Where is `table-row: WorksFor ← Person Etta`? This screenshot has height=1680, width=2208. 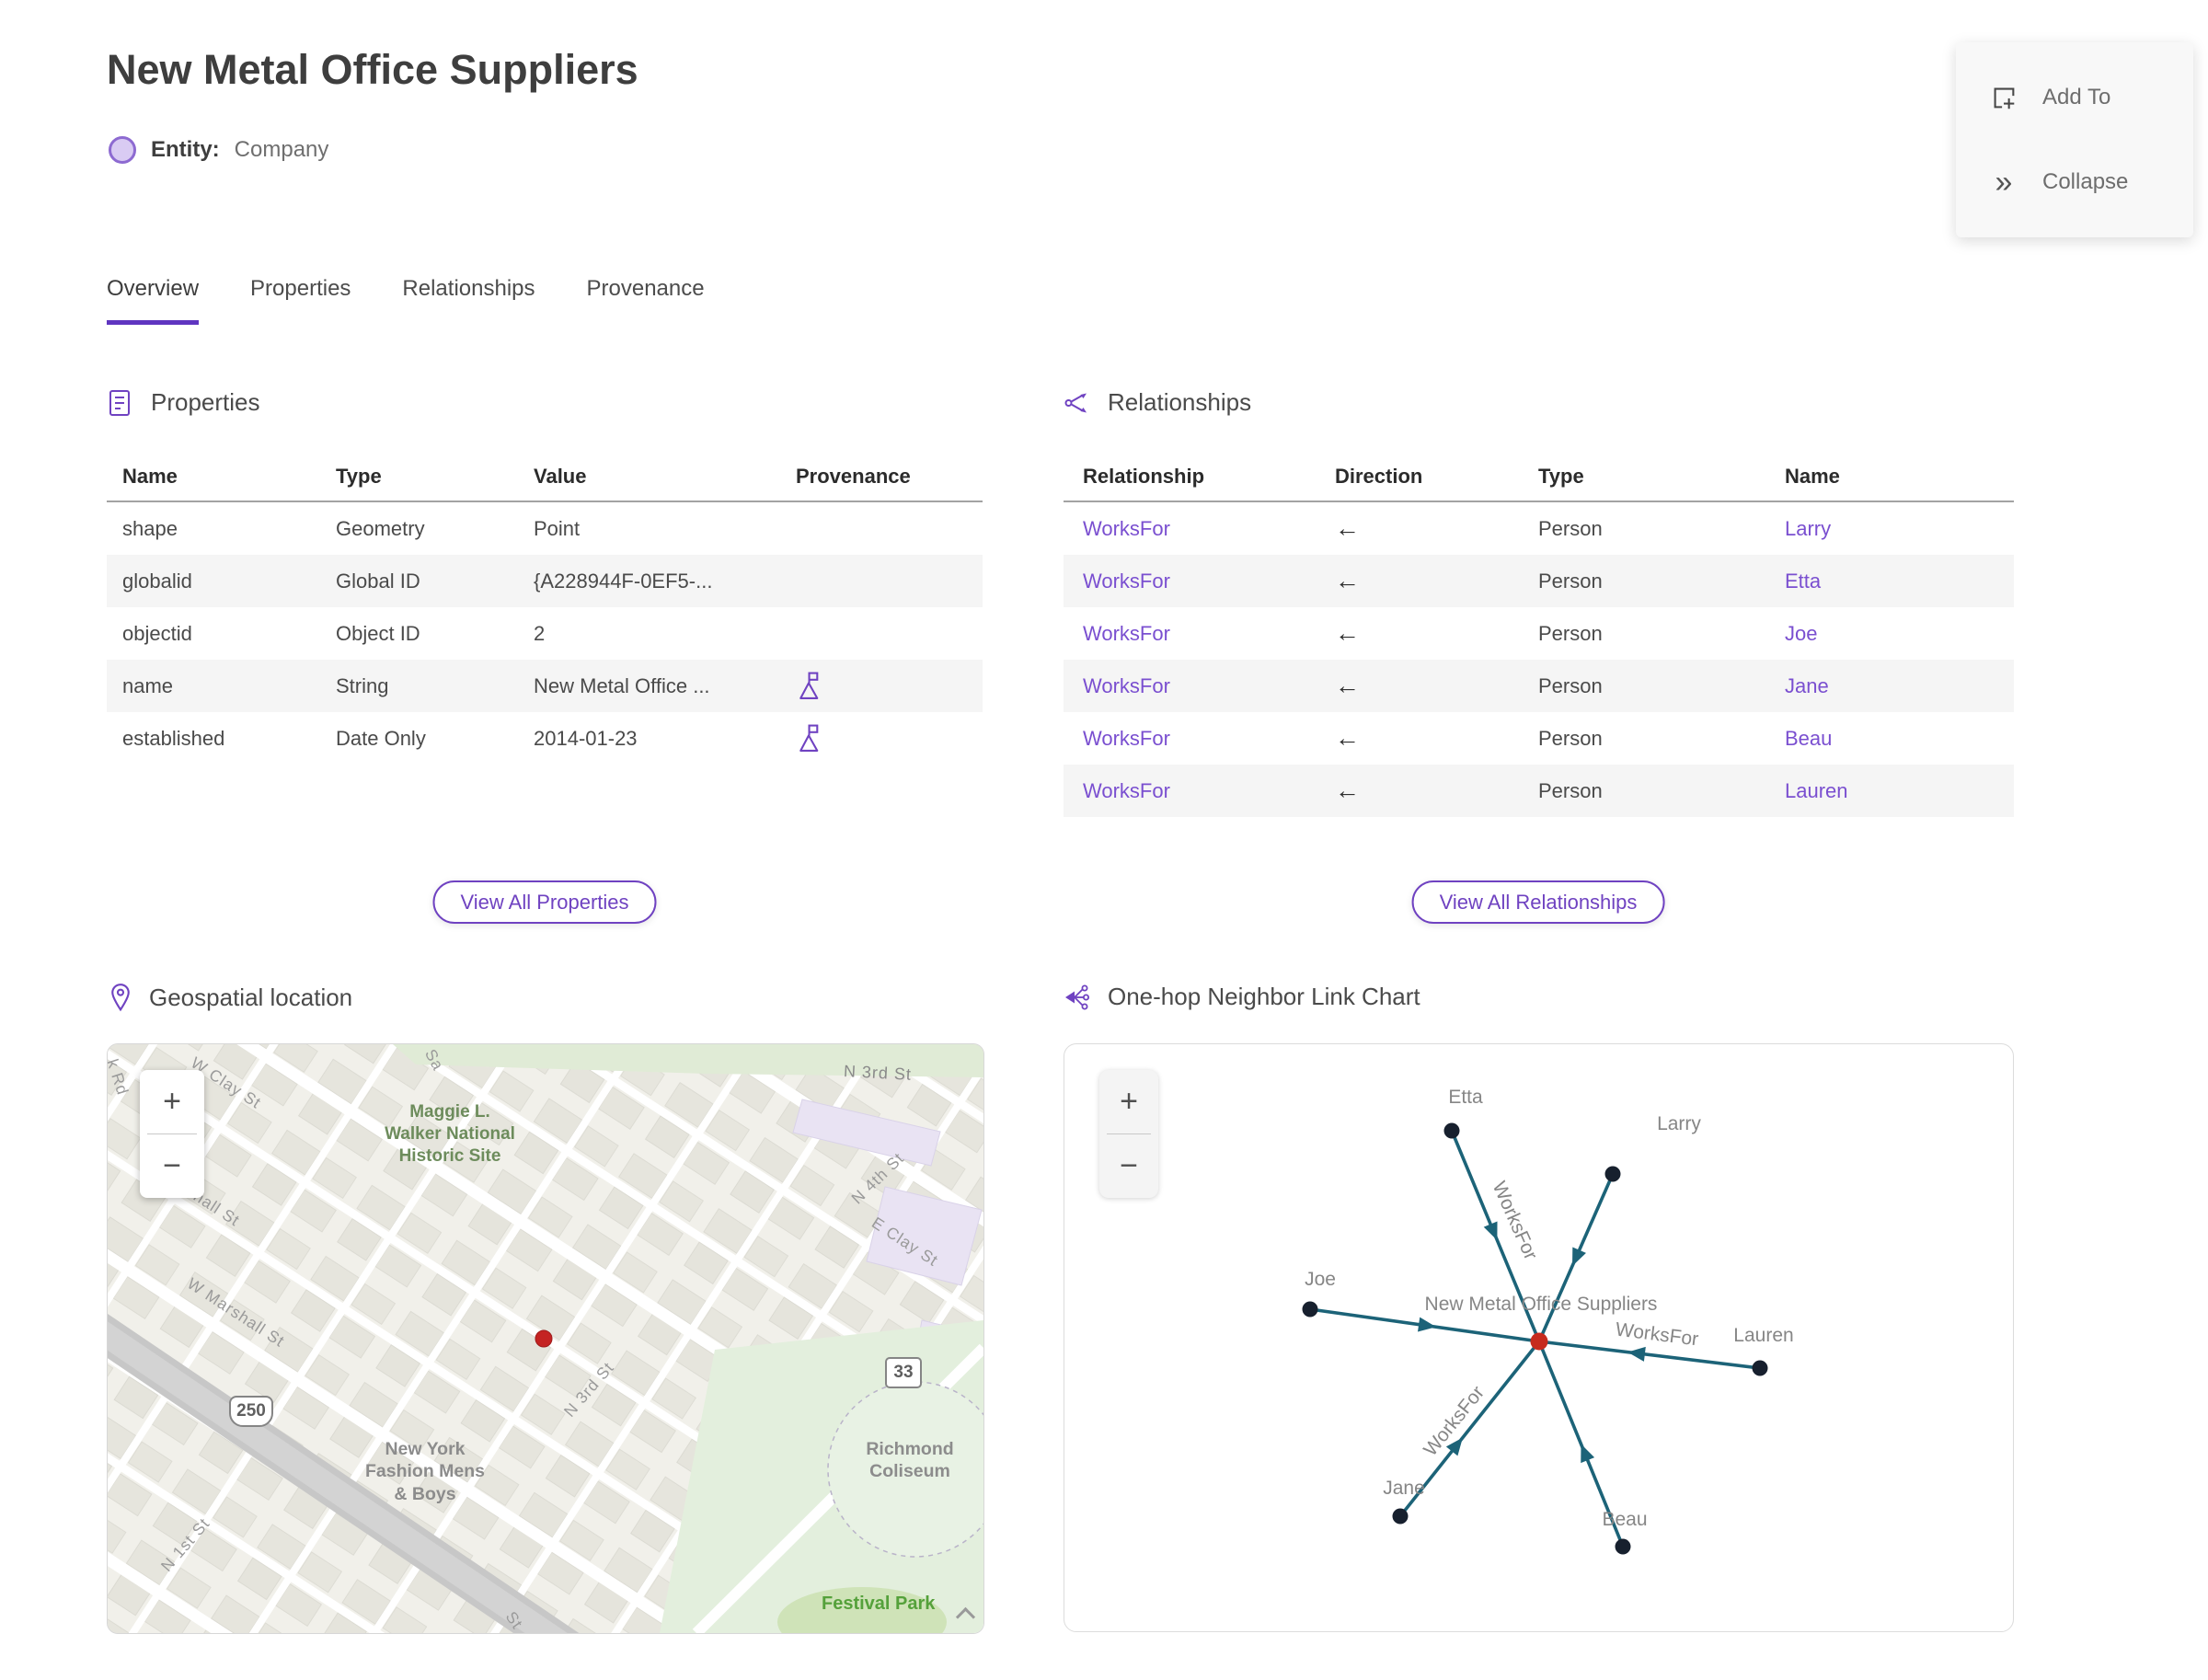
table-row: WorksFor ← Person Etta is located at coordinates (1539, 581).